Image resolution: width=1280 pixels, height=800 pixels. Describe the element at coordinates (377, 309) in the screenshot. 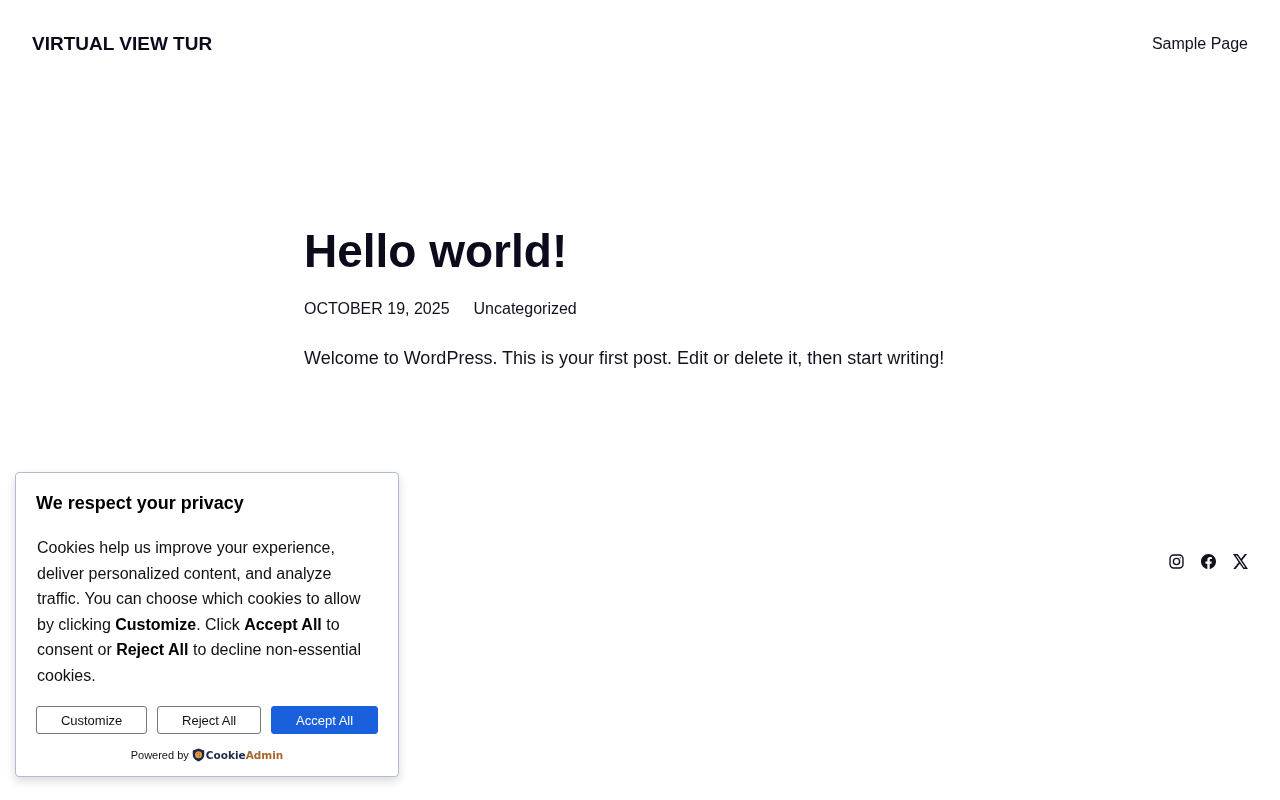

I see `post-date: OCTOBER 19, 2025` at that location.